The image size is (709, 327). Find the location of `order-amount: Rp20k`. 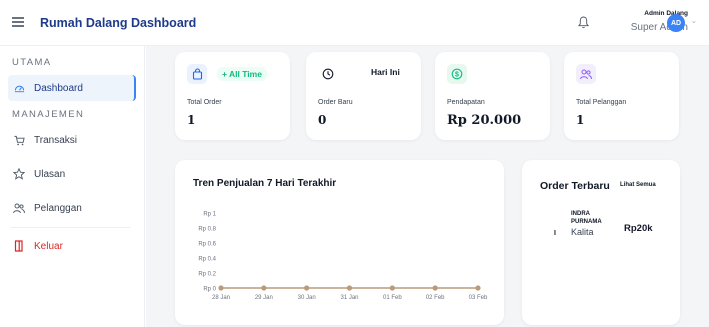

order-amount: Rp20k is located at coordinates (638, 228).